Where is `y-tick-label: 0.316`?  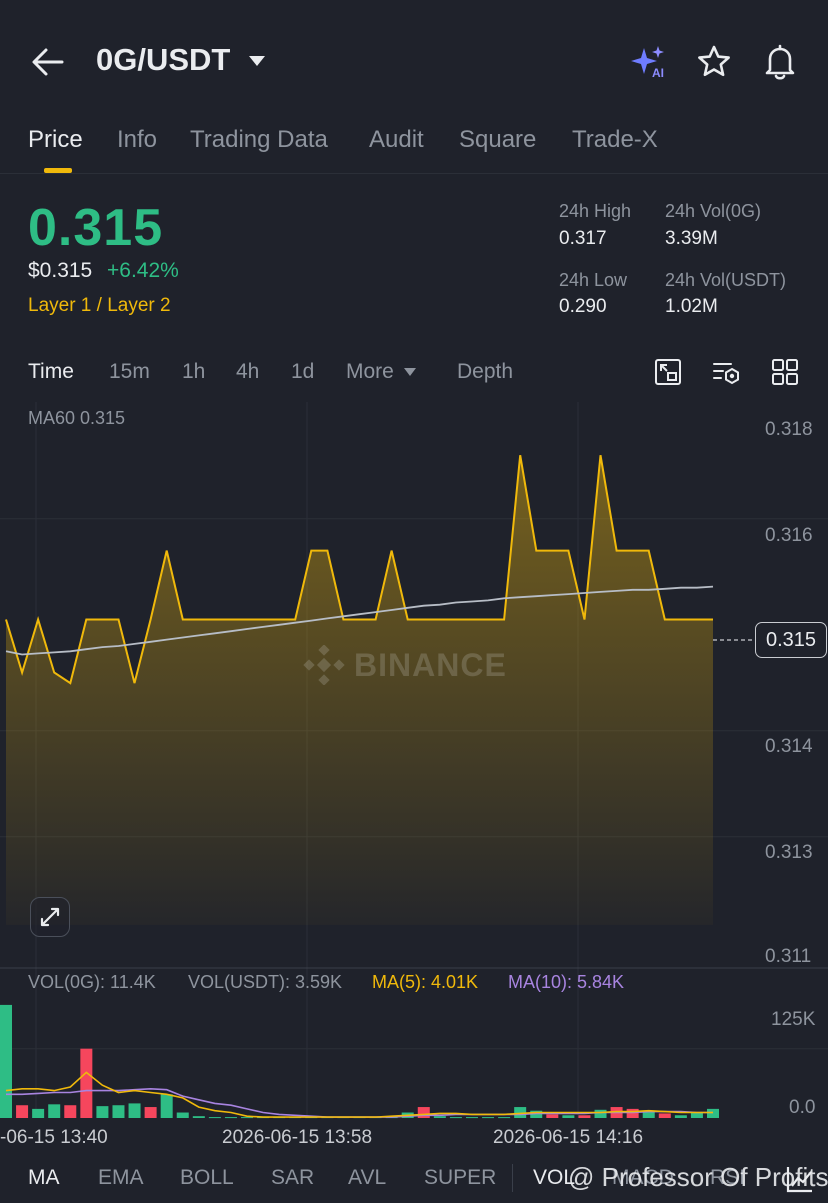
y-tick-label: 0.316 is located at coordinates (789, 535).